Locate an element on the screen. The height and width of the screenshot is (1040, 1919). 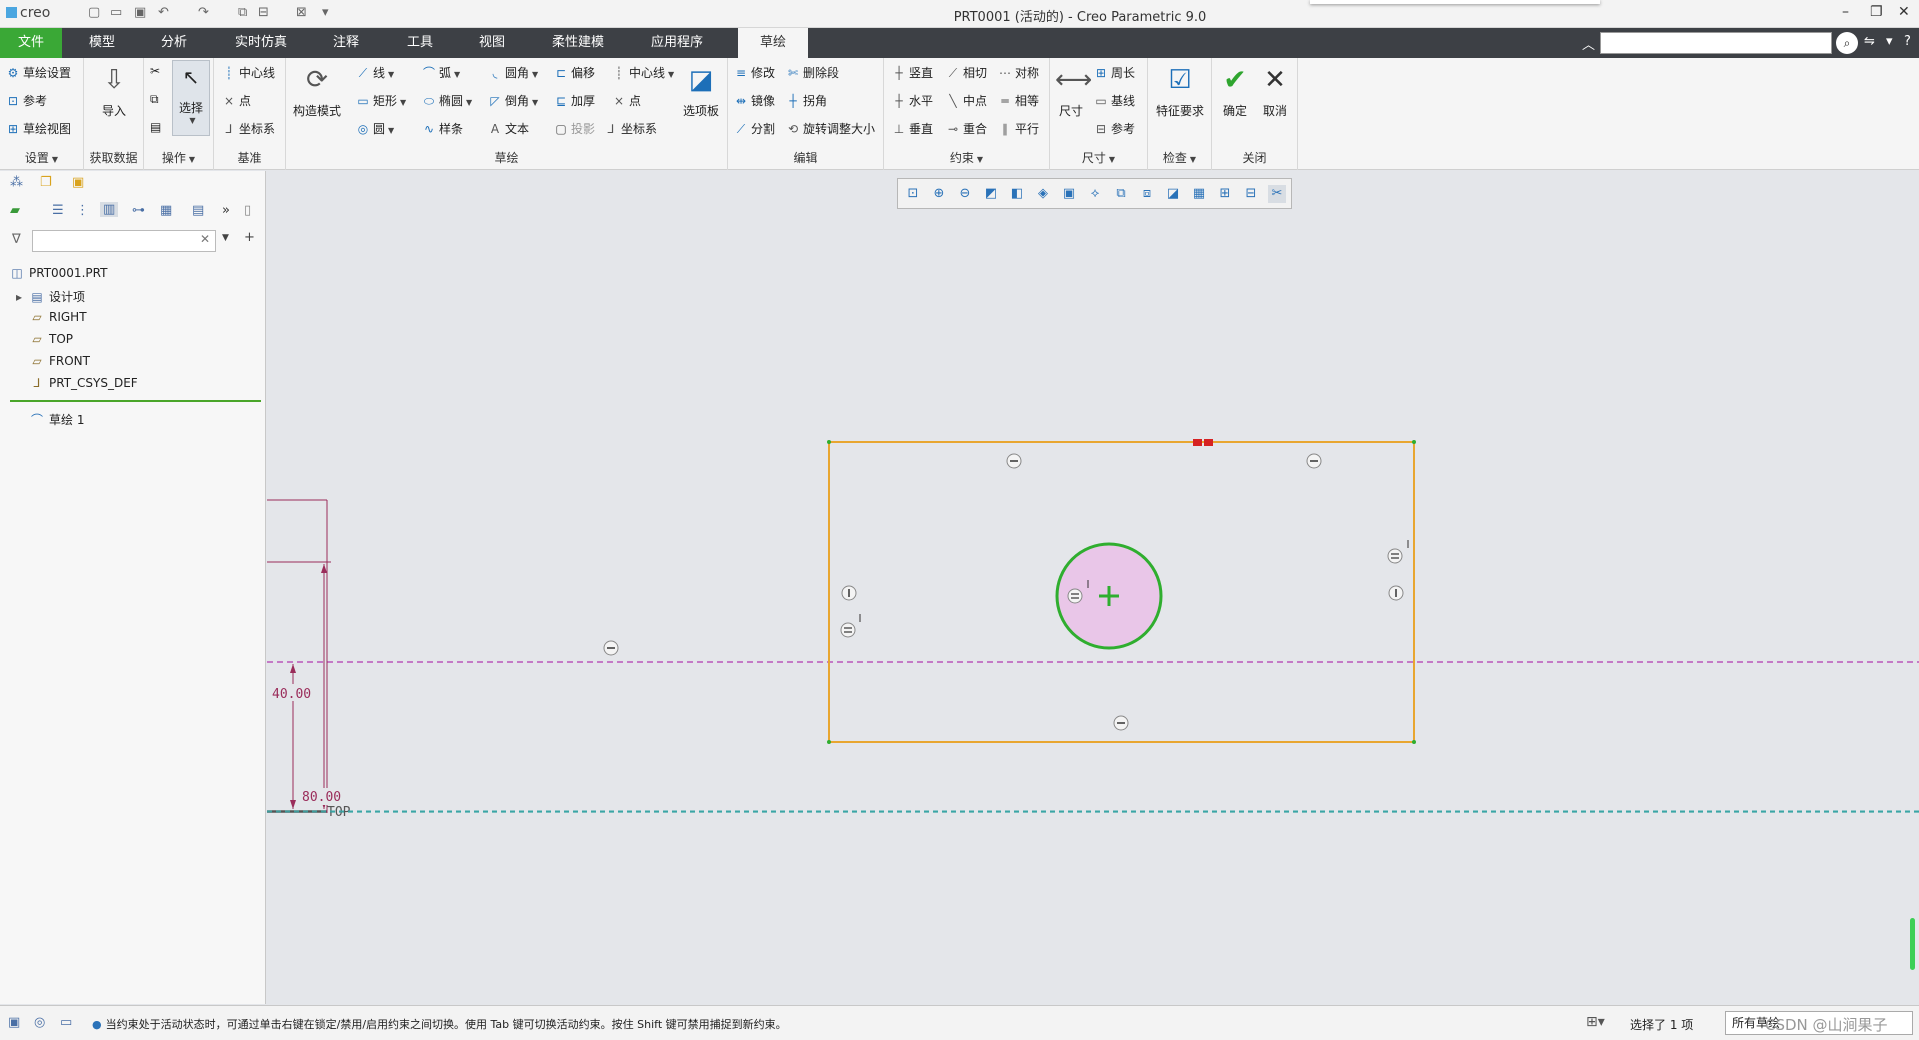
search-input is located at coordinates (1716, 43).